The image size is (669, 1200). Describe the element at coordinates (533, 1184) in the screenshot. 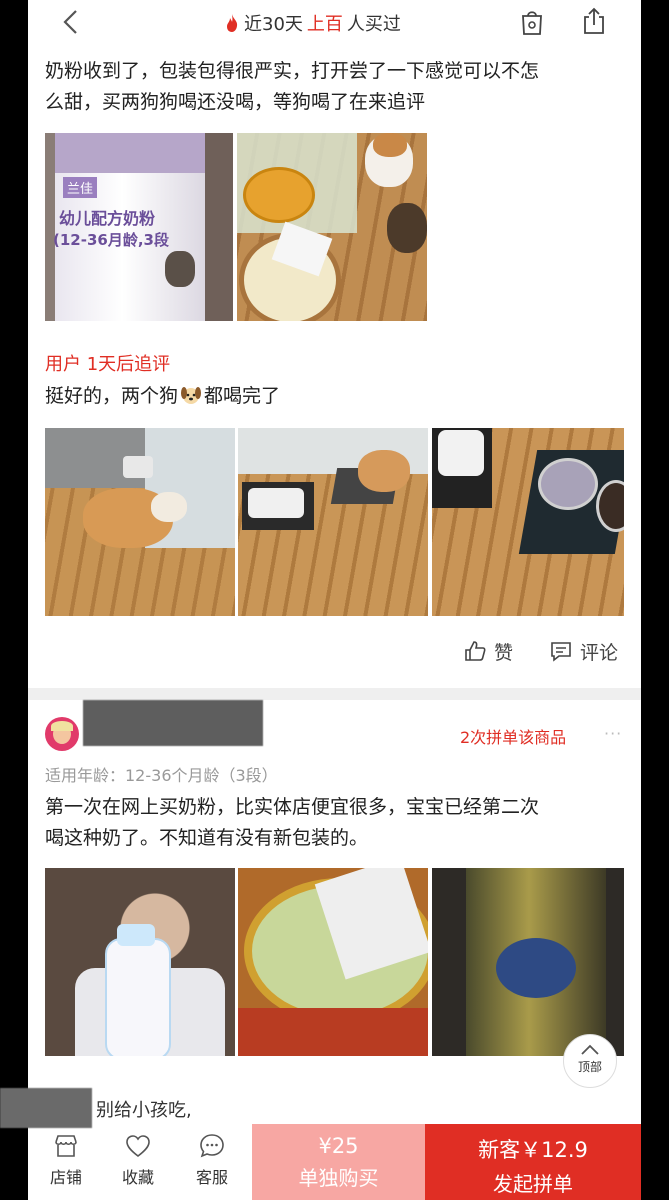

I see `group-buy-label: 发起拼单` at that location.